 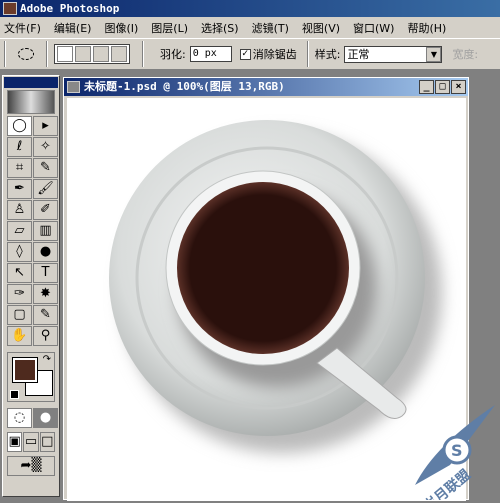 I want to click on options-bar: 羽化: 0 px ✓ 消除锯齿 样式: 正常 ▼ 宽度:, so click(x=250, y=54).